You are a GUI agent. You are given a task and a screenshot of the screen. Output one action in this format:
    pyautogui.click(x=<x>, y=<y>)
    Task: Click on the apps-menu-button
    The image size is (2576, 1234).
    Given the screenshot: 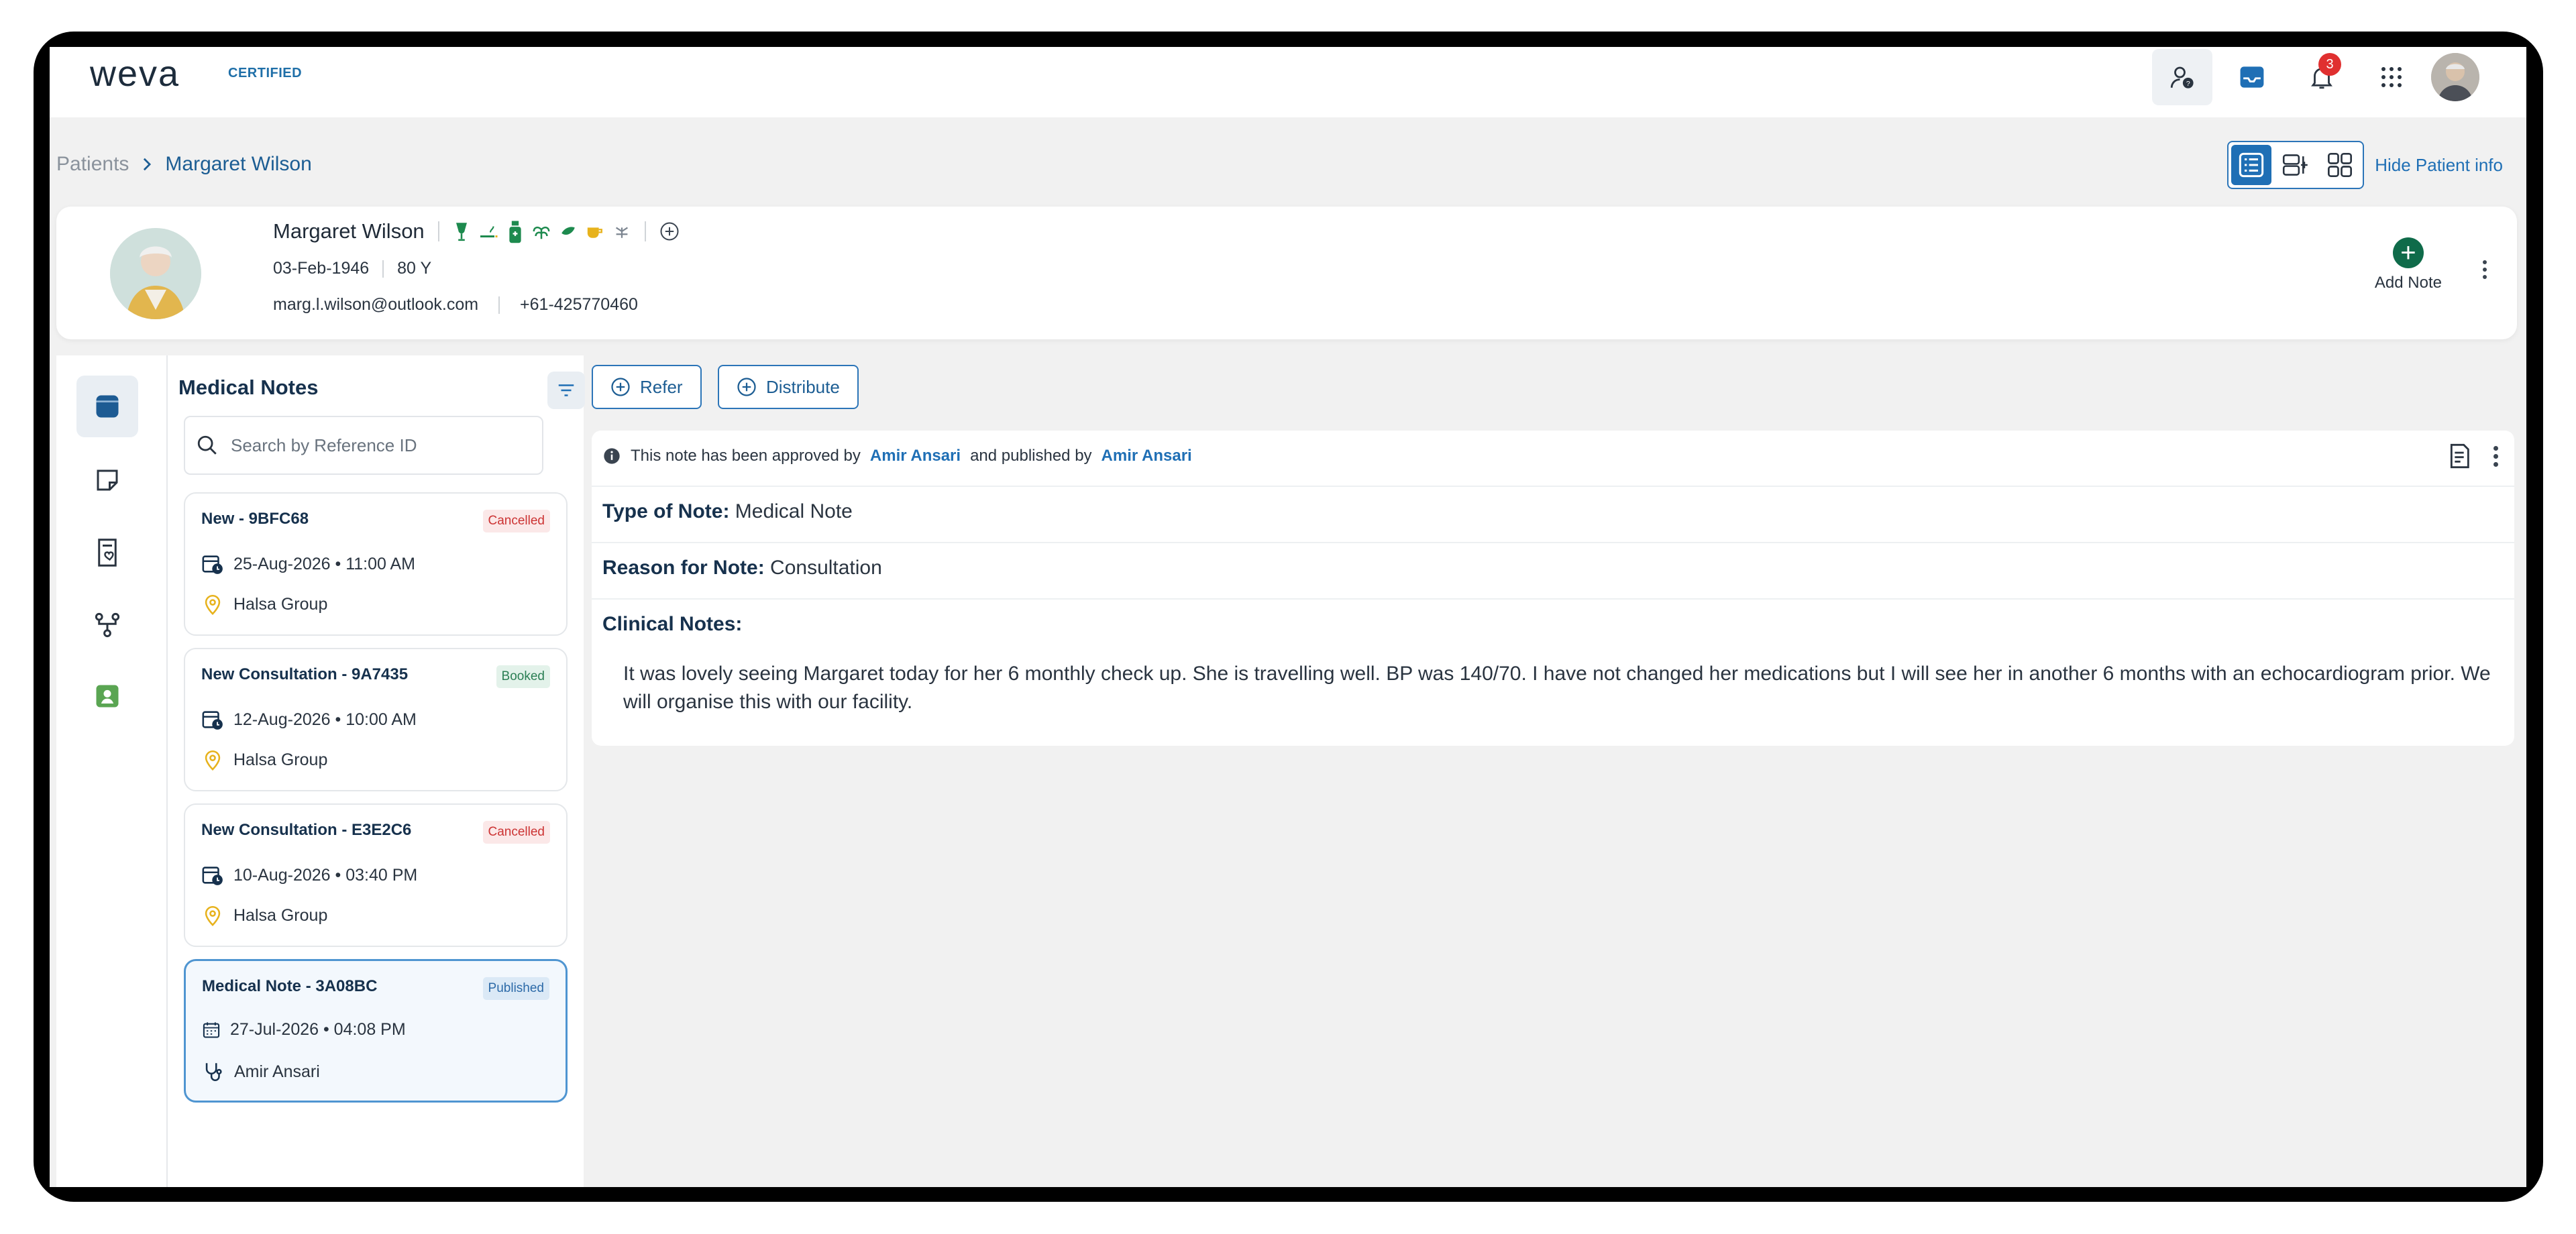 What is the action you would take?
    pyautogui.click(x=2391, y=77)
    